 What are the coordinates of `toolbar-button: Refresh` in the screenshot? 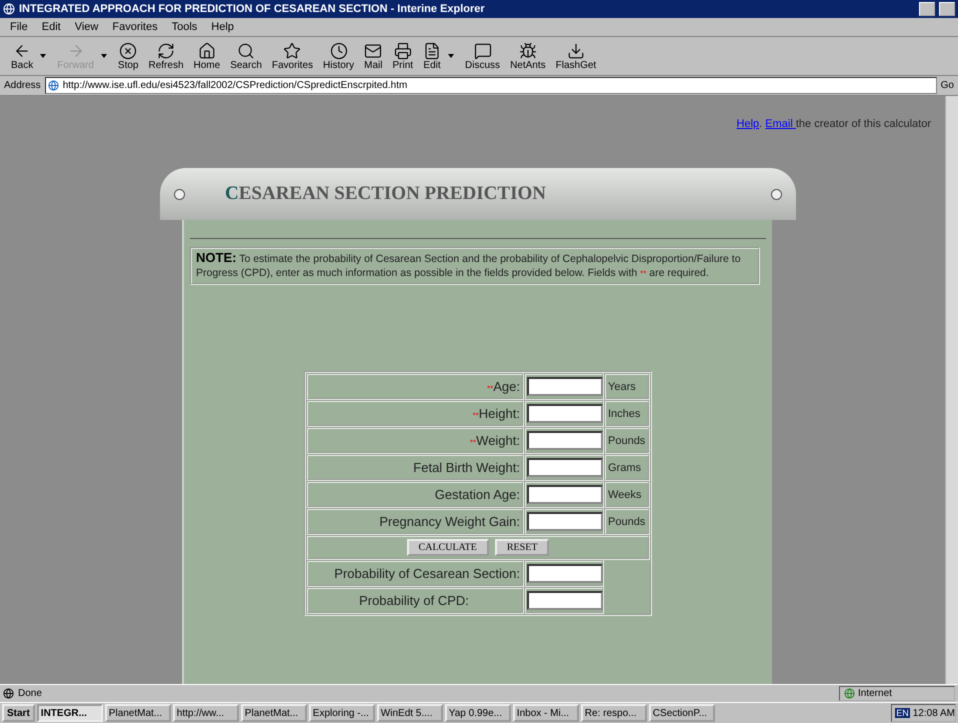 It's located at (166, 56).